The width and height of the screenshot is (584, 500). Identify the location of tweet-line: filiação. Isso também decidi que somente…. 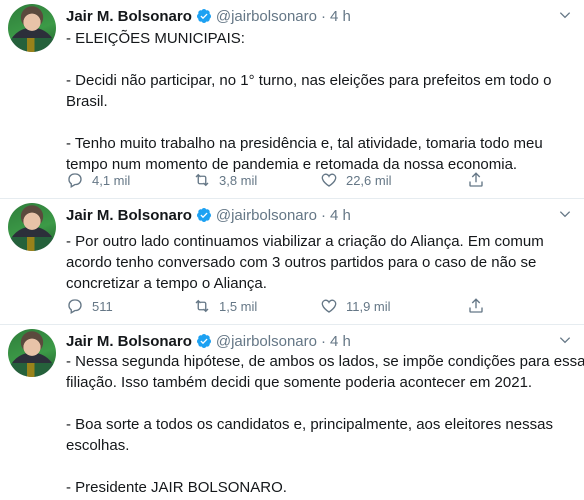
(299, 382).